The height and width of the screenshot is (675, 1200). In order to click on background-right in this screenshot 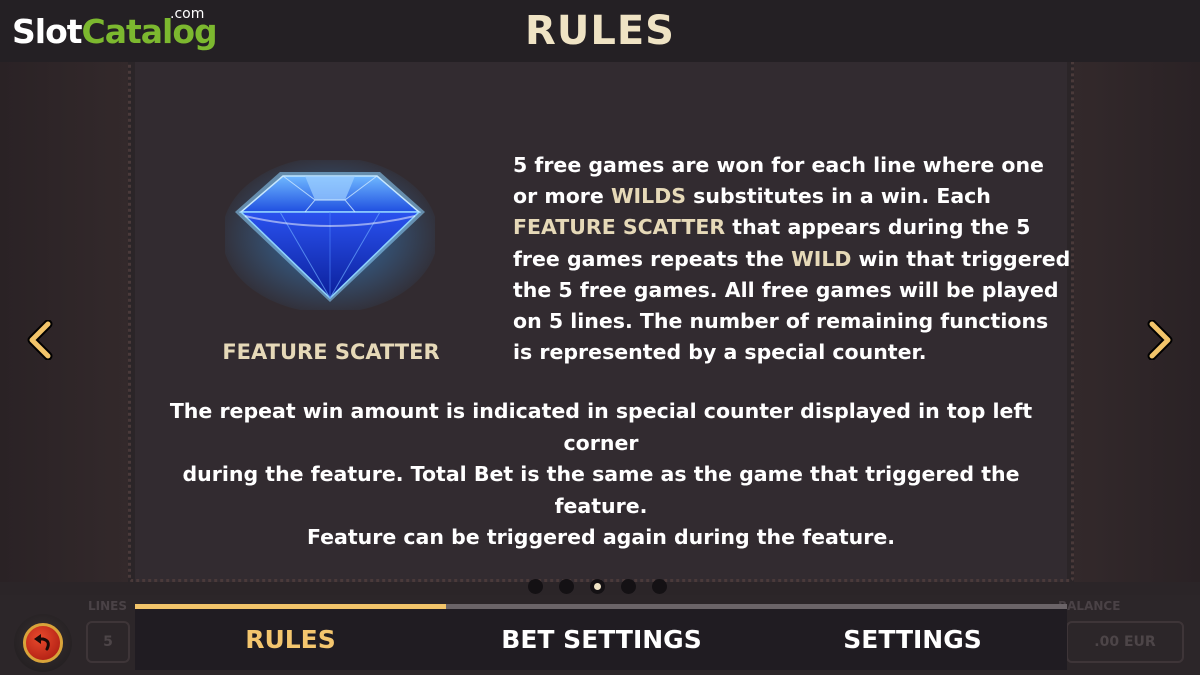, I will do `click(1137, 322)`.